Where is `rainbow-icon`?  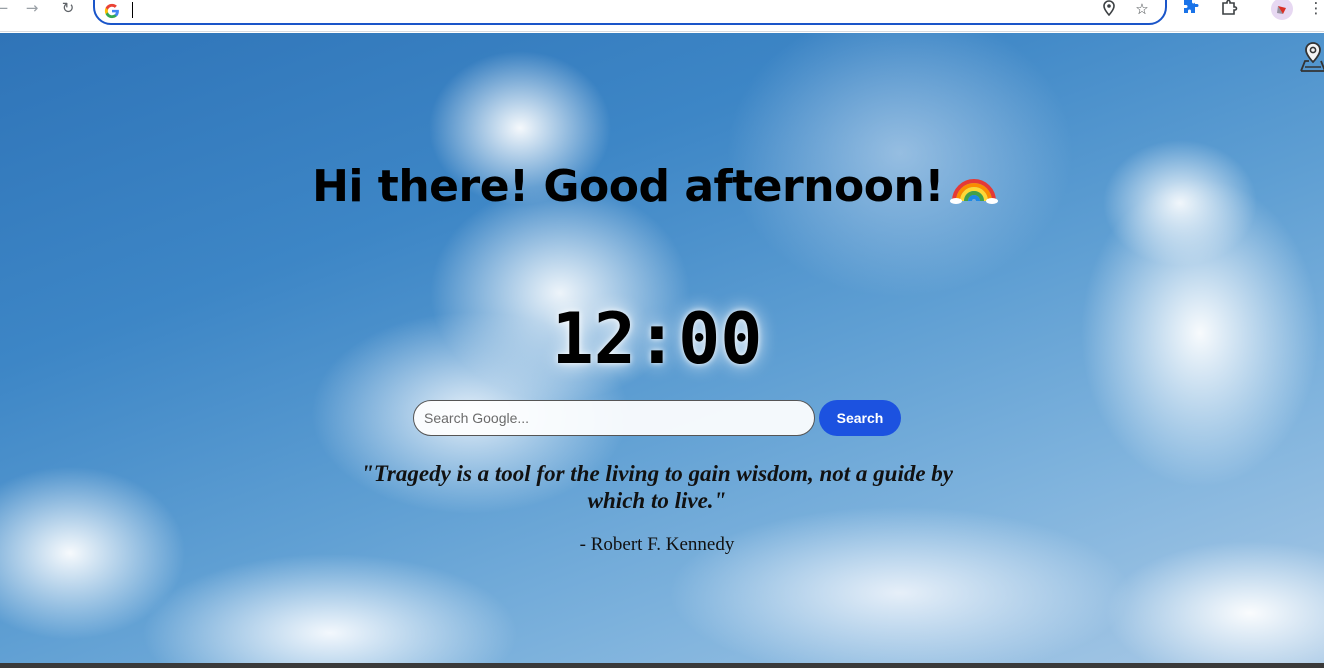 rainbow-icon is located at coordinates (973, 191).